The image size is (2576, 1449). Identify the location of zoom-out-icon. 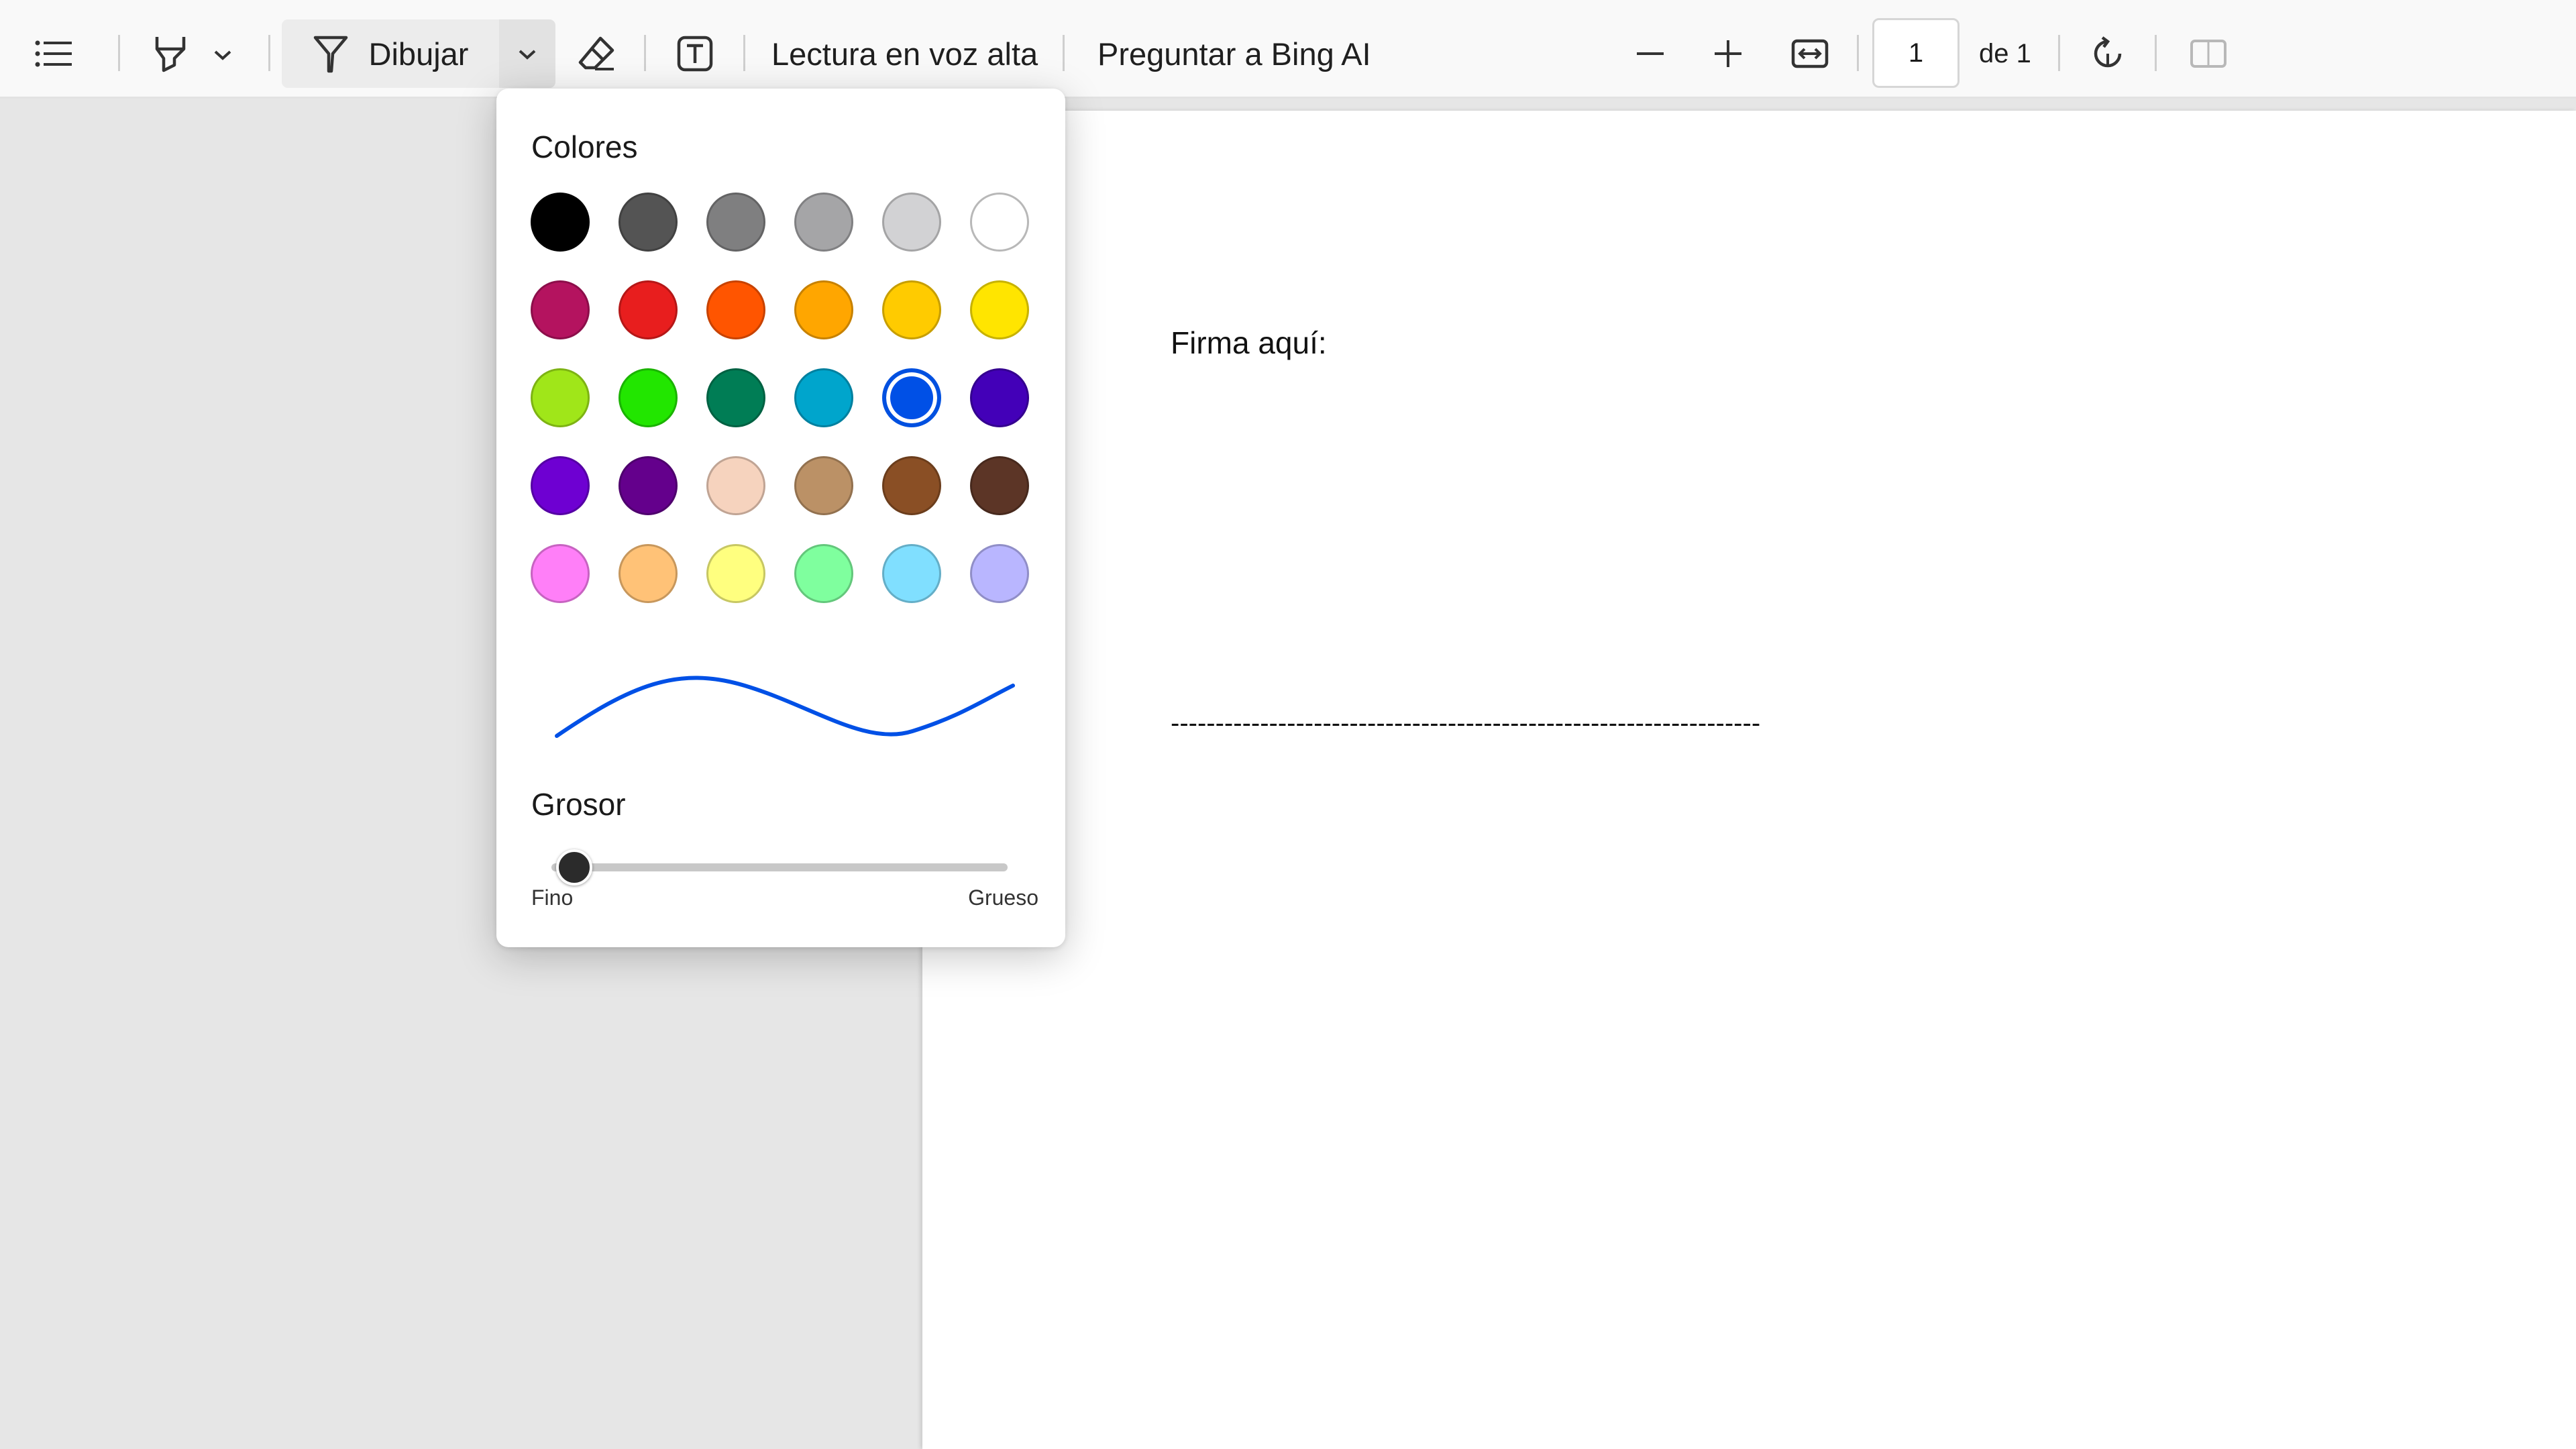
(1650, 53).